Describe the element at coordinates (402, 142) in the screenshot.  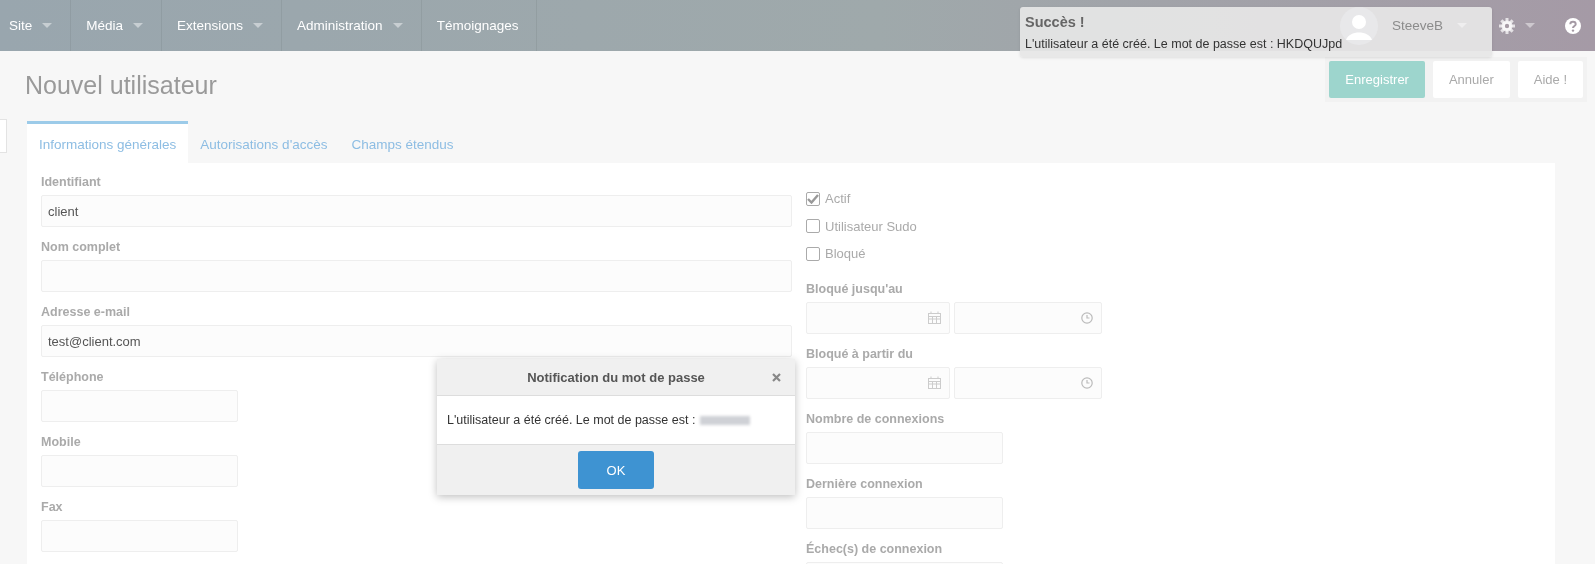
I see `tab: Champs étendus` at that location.